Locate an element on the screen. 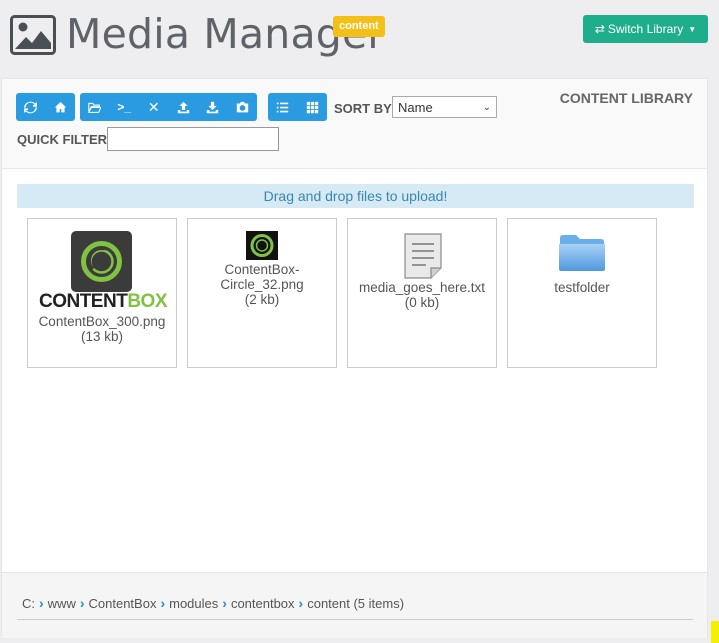  view-button-group is located at coordinates (297, 107).